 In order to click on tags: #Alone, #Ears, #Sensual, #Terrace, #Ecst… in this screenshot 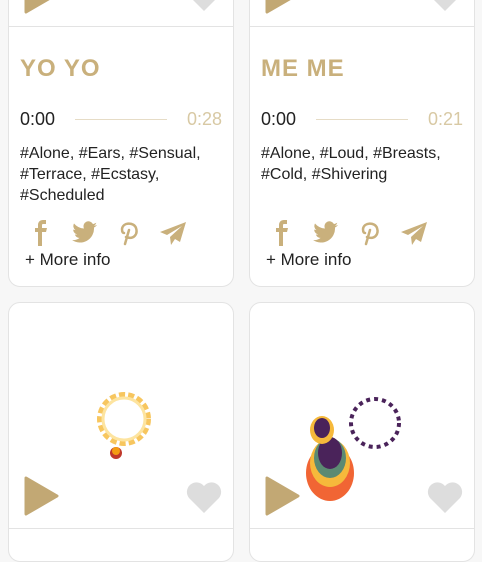, I will do `click(110, 174)`.